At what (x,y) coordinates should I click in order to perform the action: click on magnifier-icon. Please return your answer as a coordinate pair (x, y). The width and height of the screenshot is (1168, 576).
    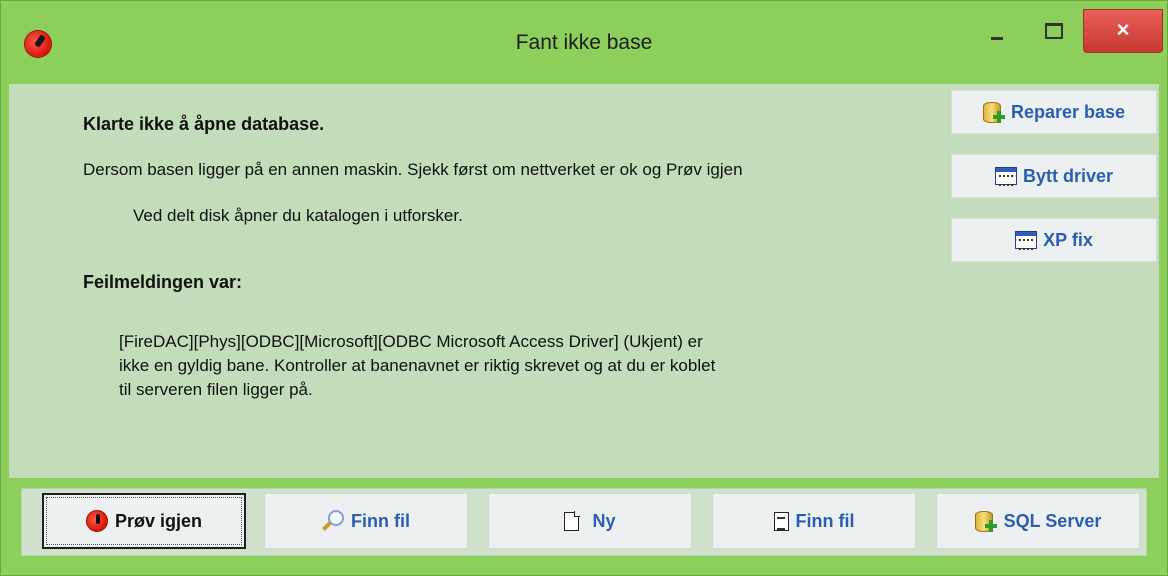
    Looking at the image, I should click on (333, 521).